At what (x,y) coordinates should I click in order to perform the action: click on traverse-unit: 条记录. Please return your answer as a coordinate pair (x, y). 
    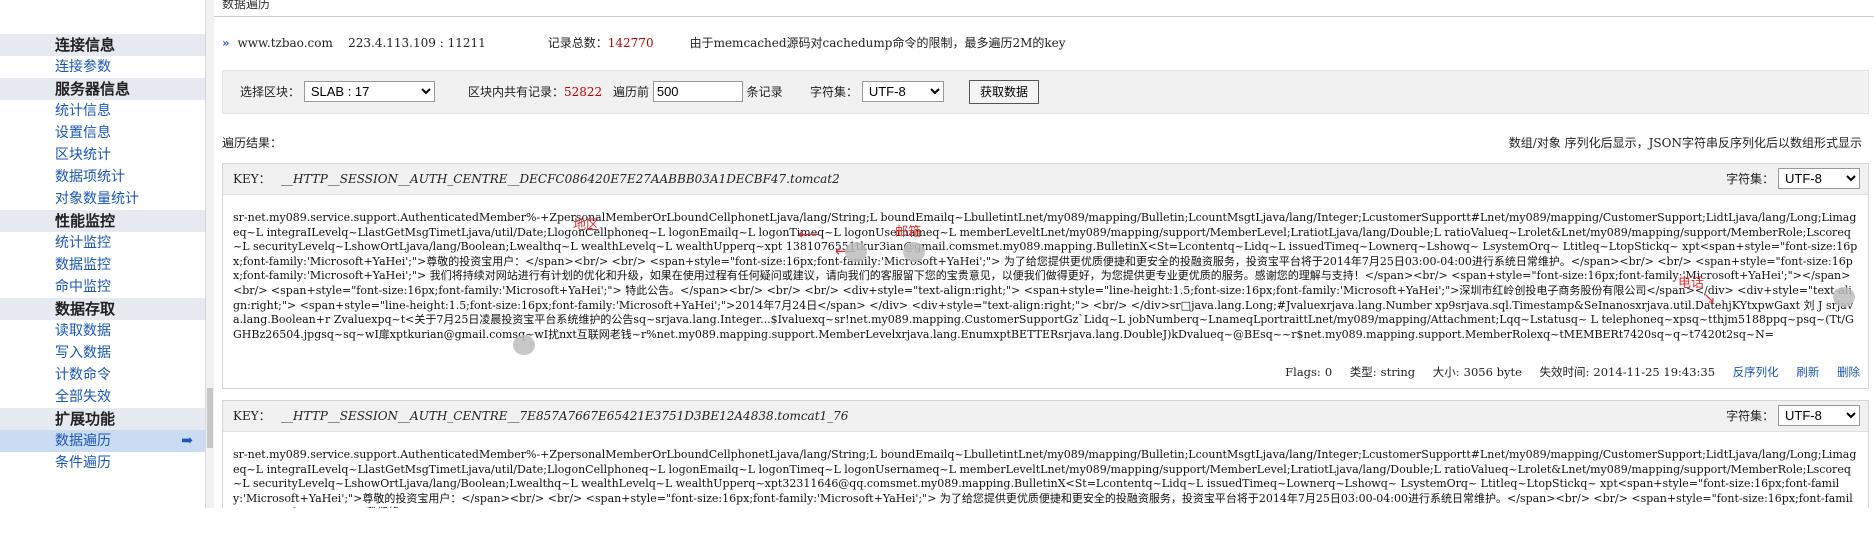
    Looking at the image, I should click on (764, 92).